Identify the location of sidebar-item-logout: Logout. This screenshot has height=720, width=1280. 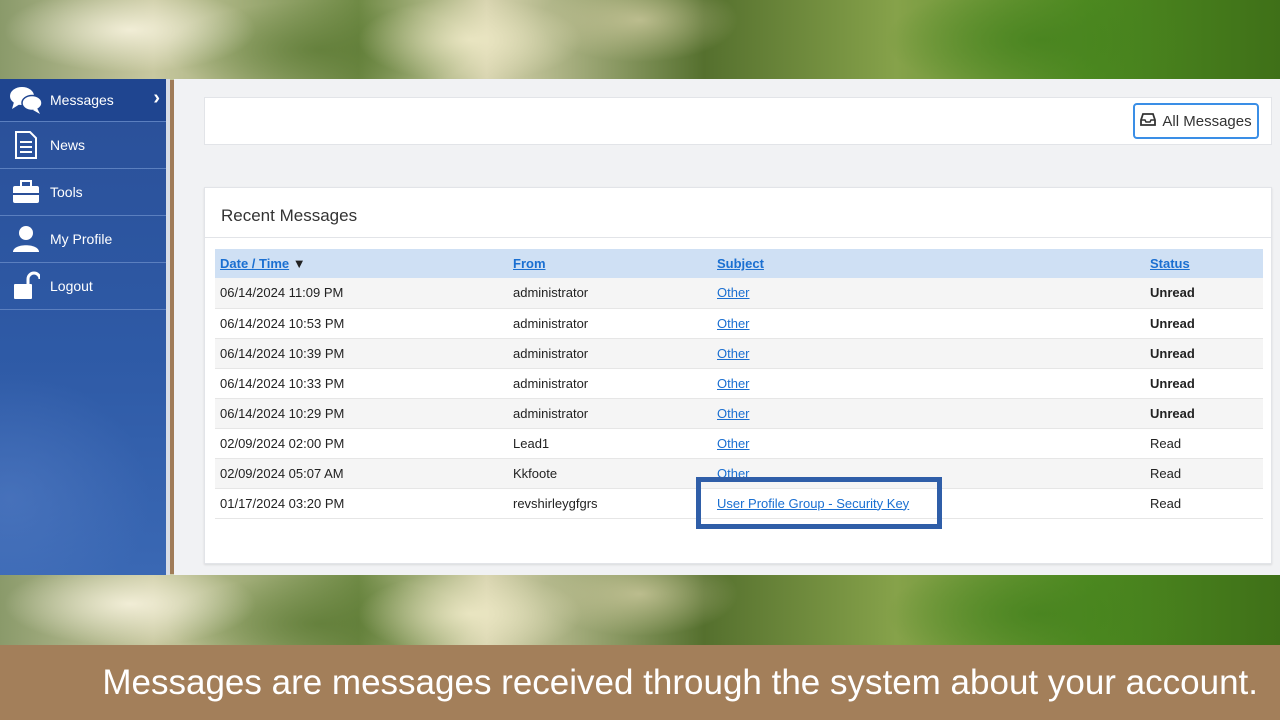
(83, 286).